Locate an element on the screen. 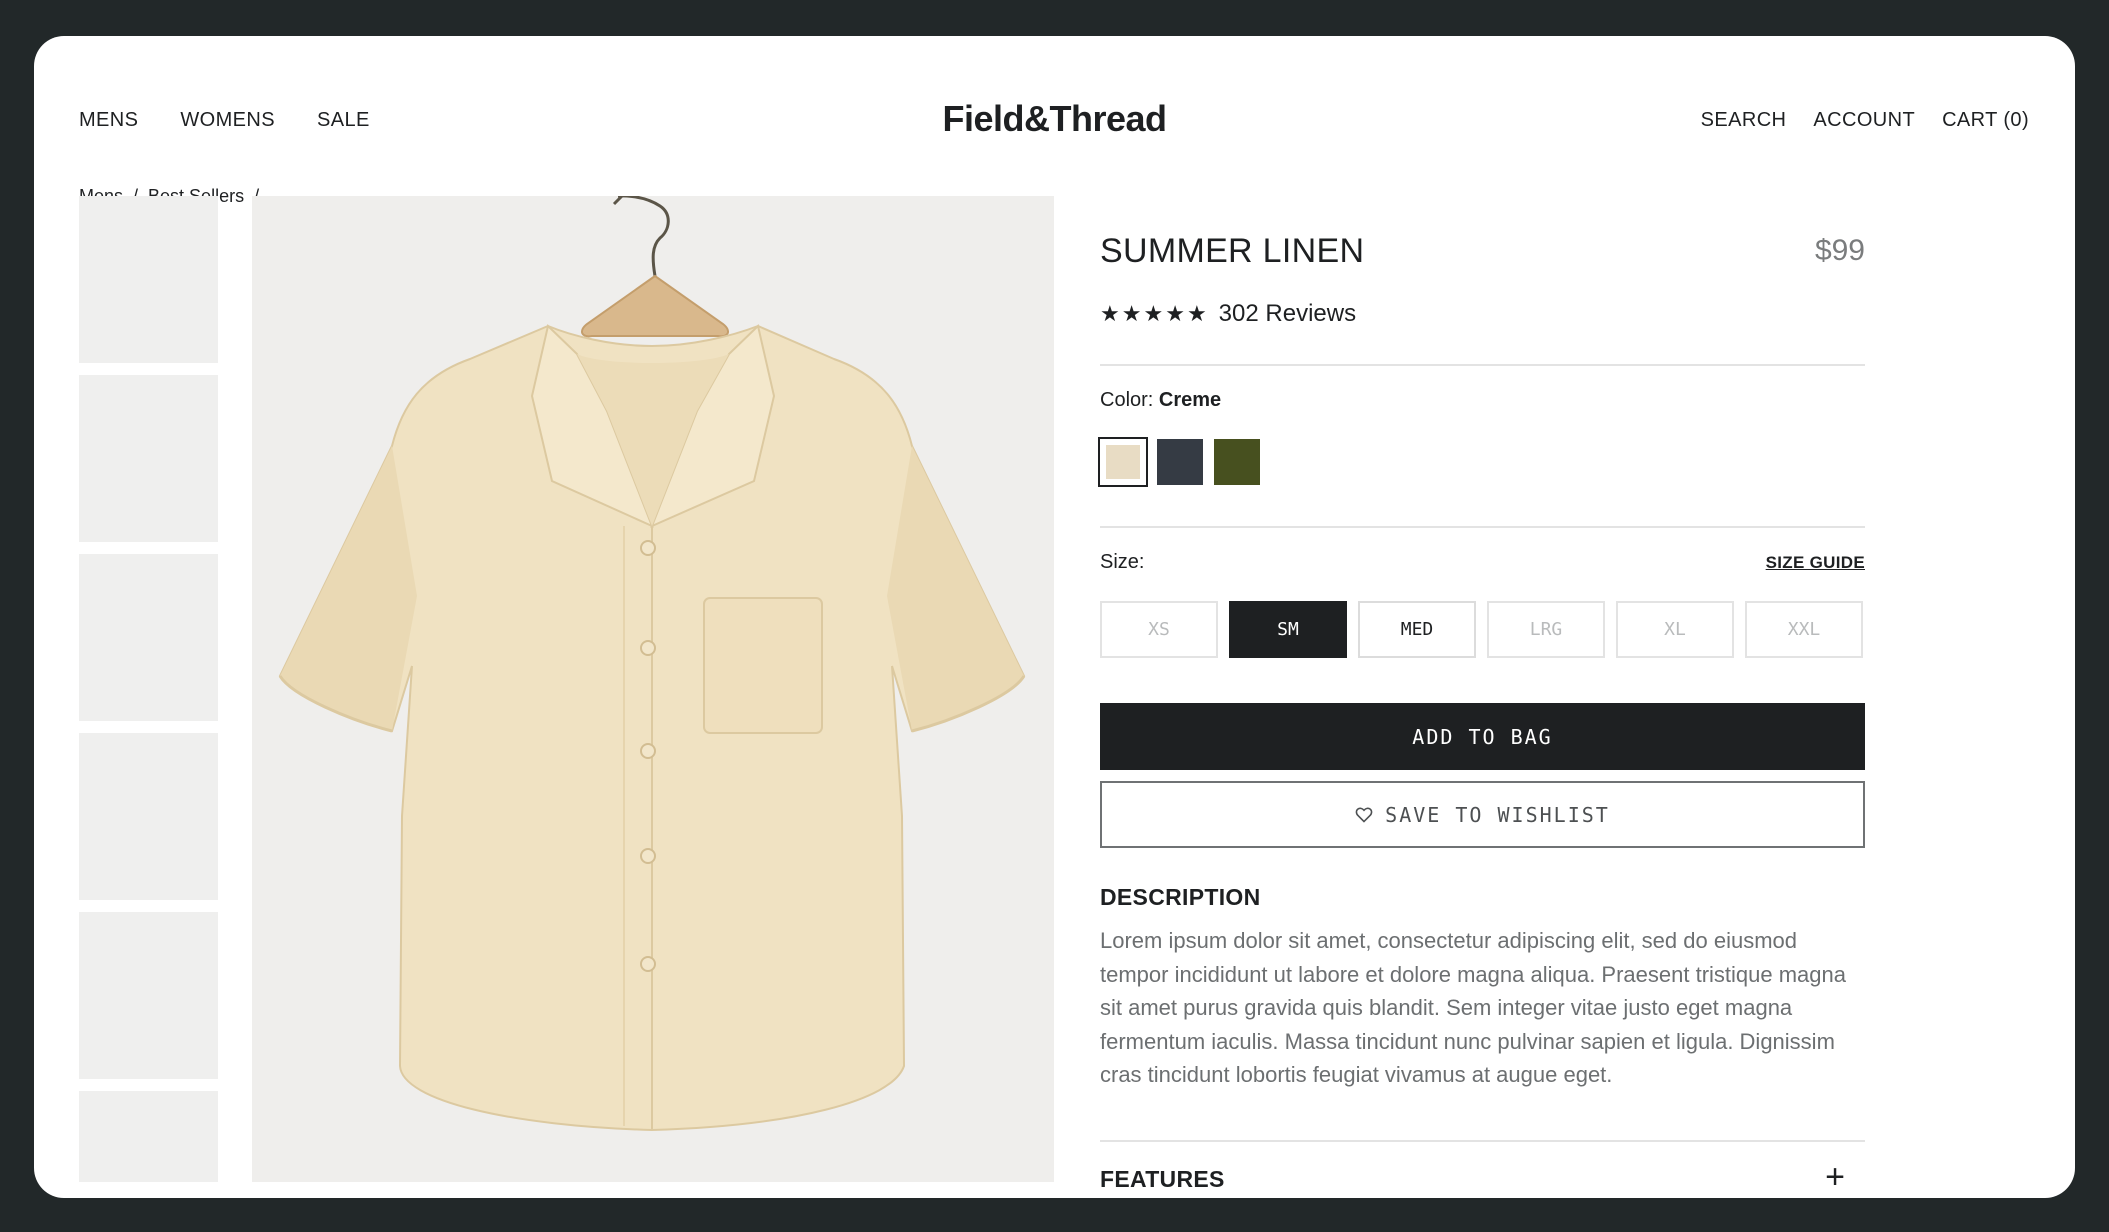  swatch-creme is located at coordinates (1123, 462).